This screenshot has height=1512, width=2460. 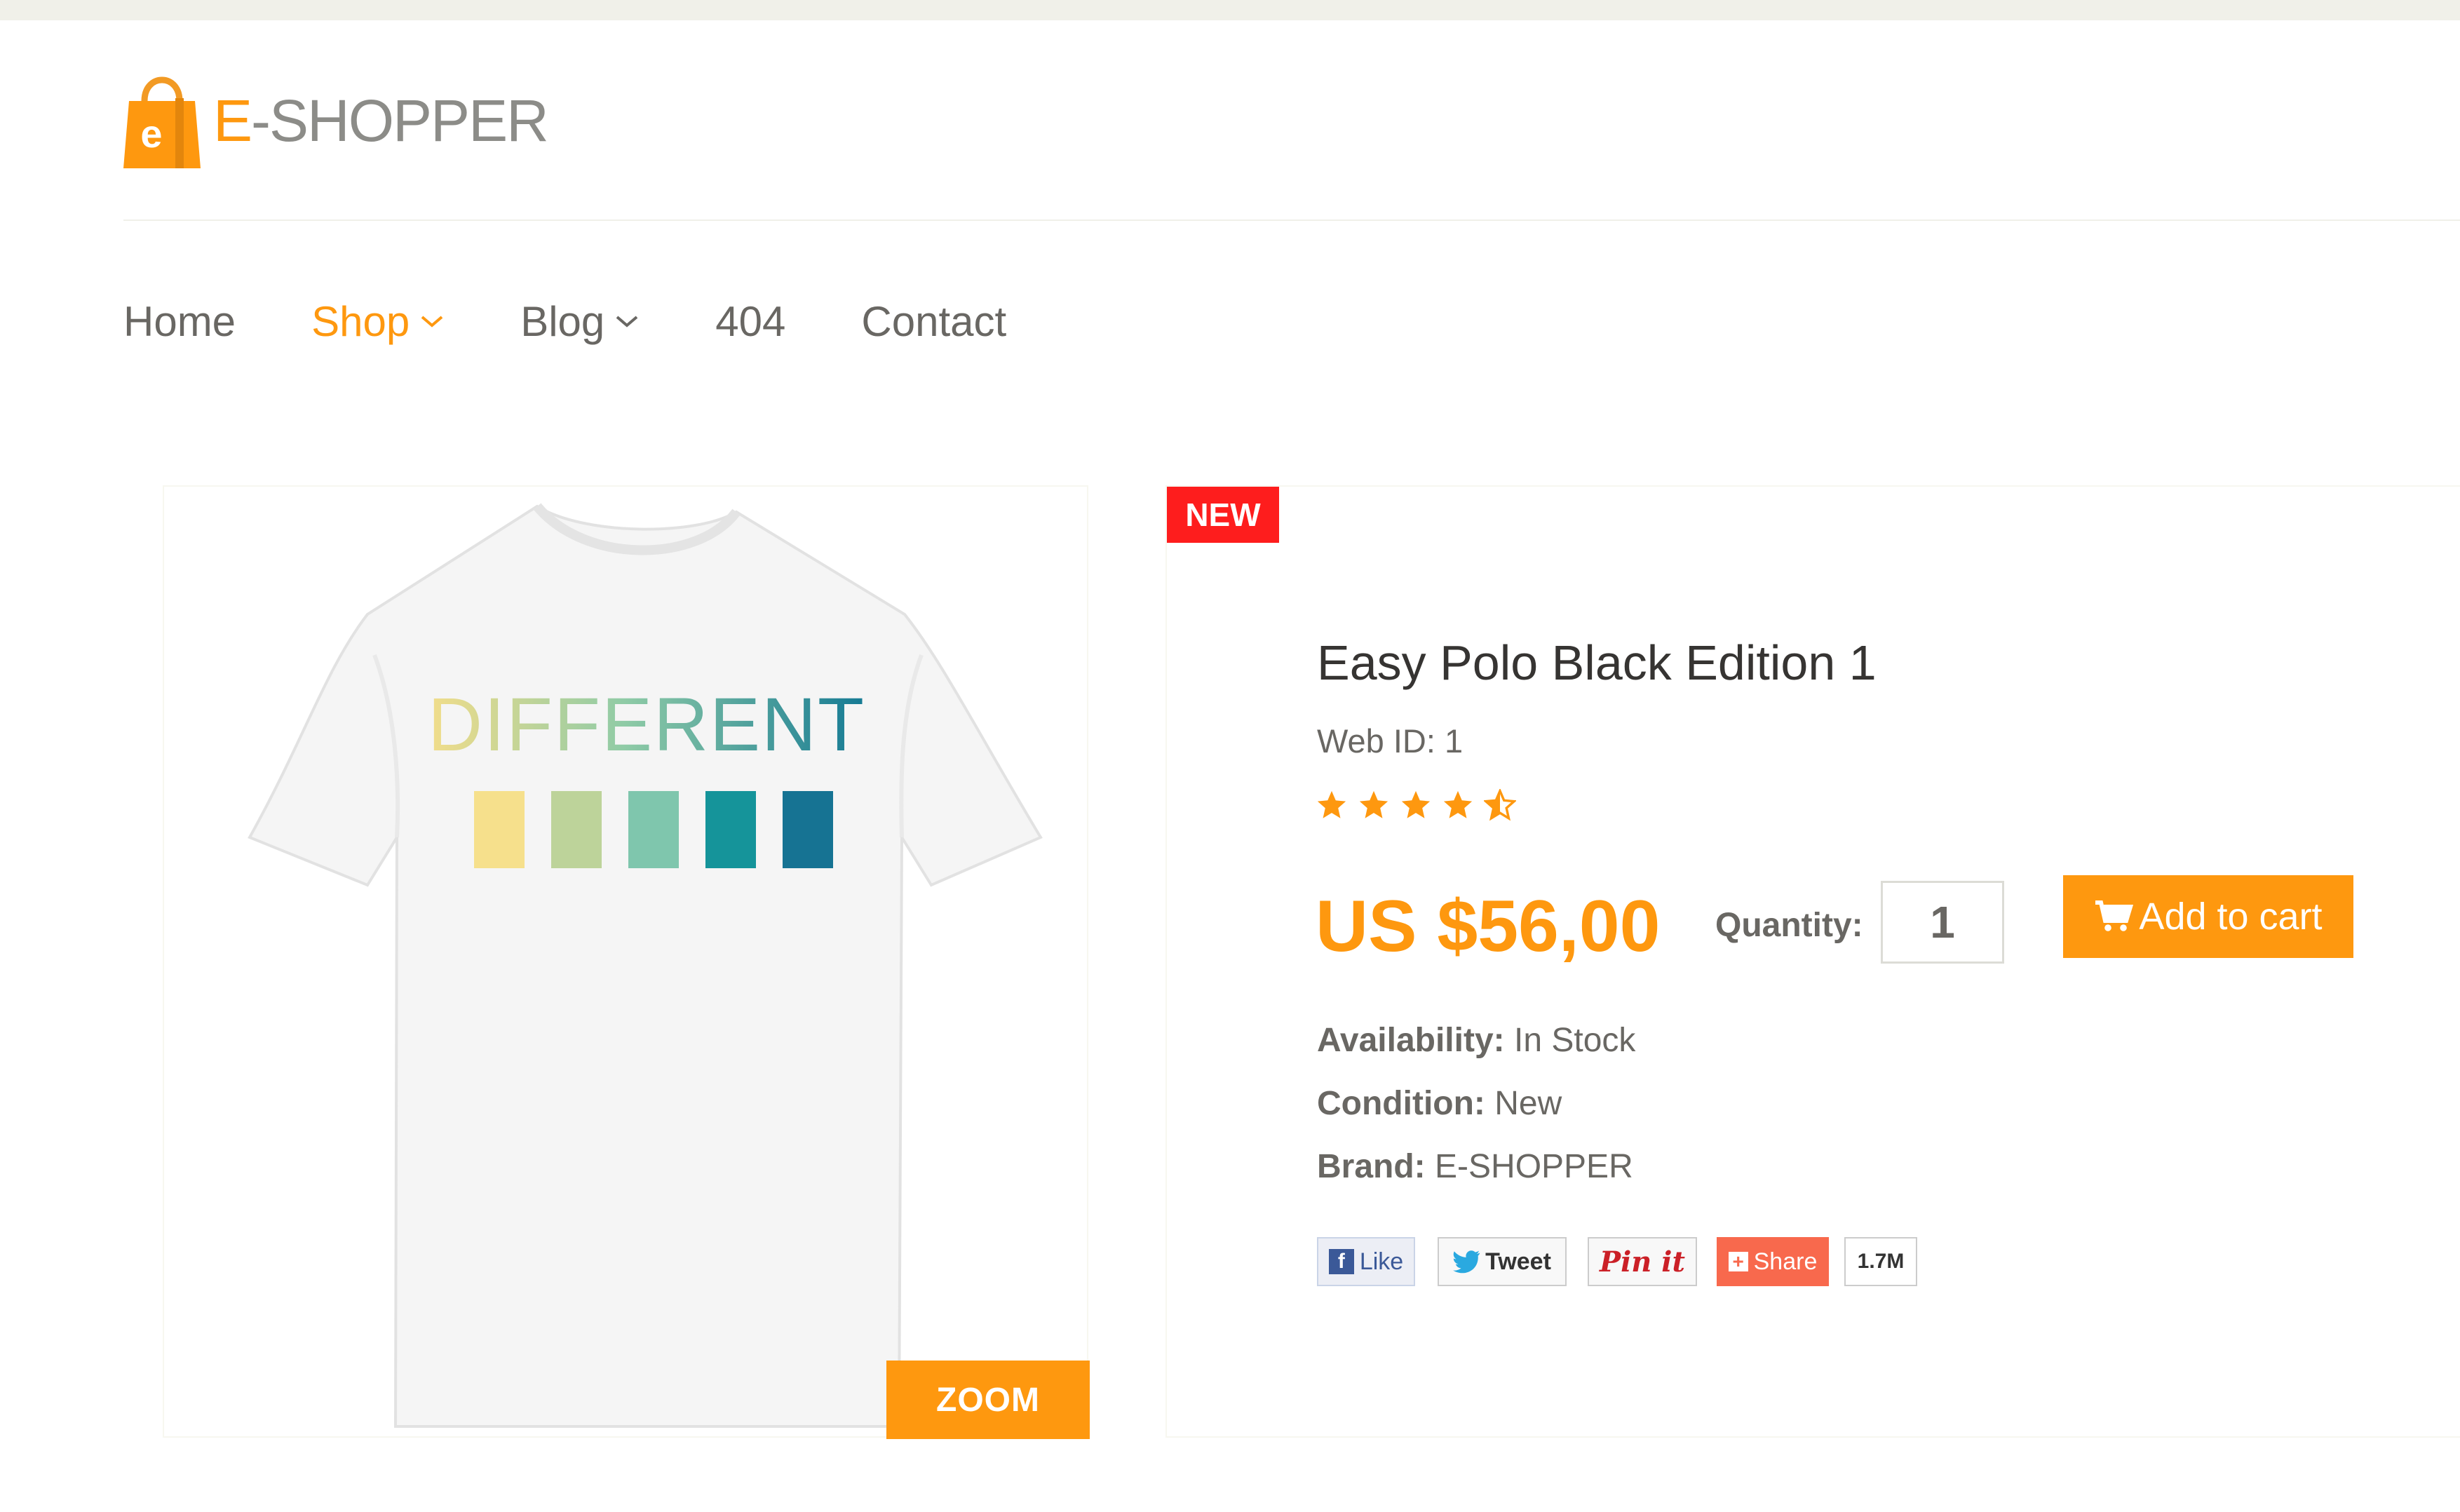 I want to click on add-to-cart-label: Add to cart, so click(x=2231, y=917).